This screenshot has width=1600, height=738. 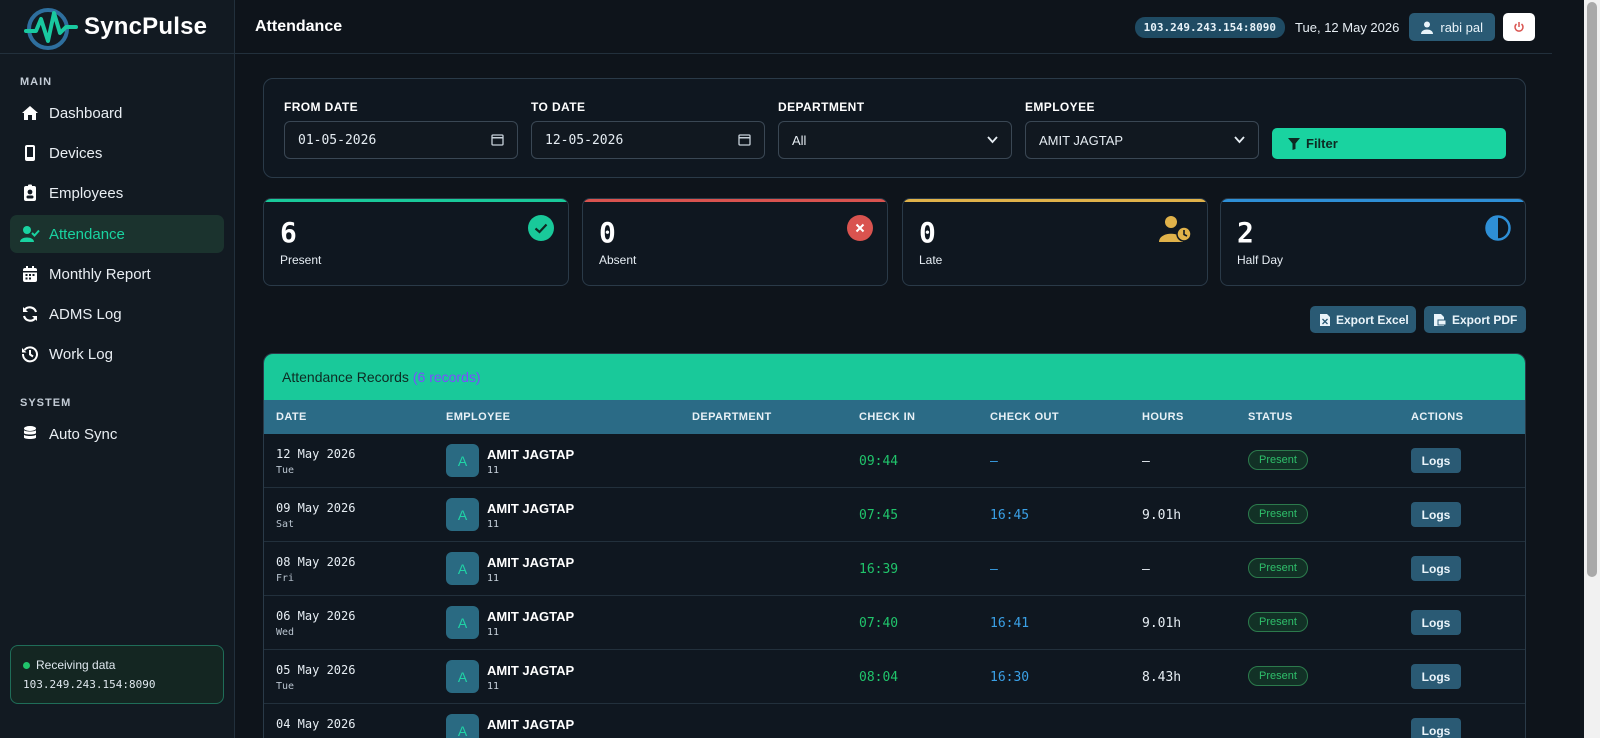 What do you see at coordinates (894, 721) in the screenshot?
I see `table-row: 04 May 2026 A AMIT JAGTAP Logs` at bounding box center [894, 721].